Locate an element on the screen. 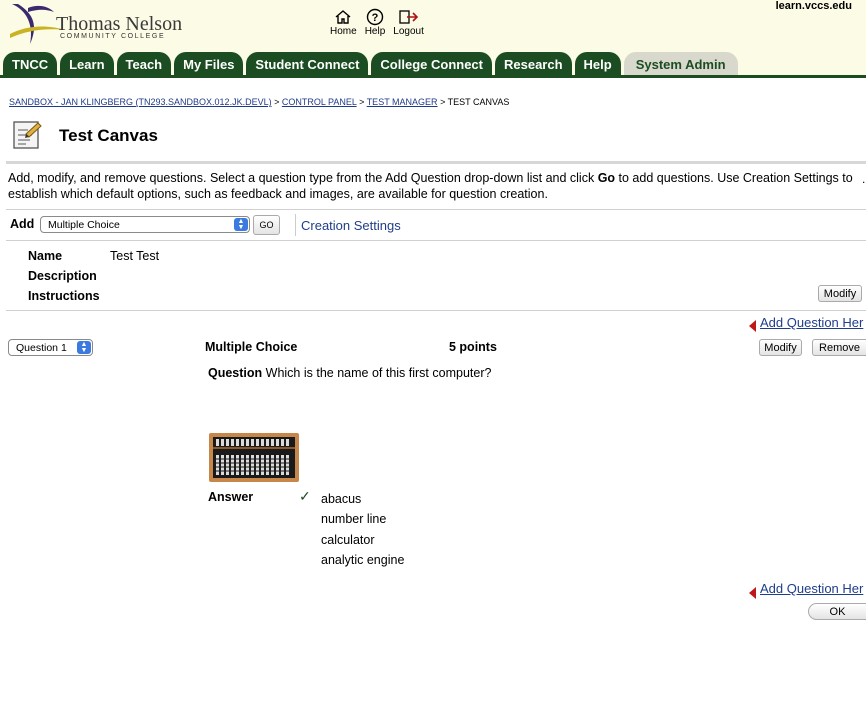  tab-bar-line is located at coordinates (433, 76).